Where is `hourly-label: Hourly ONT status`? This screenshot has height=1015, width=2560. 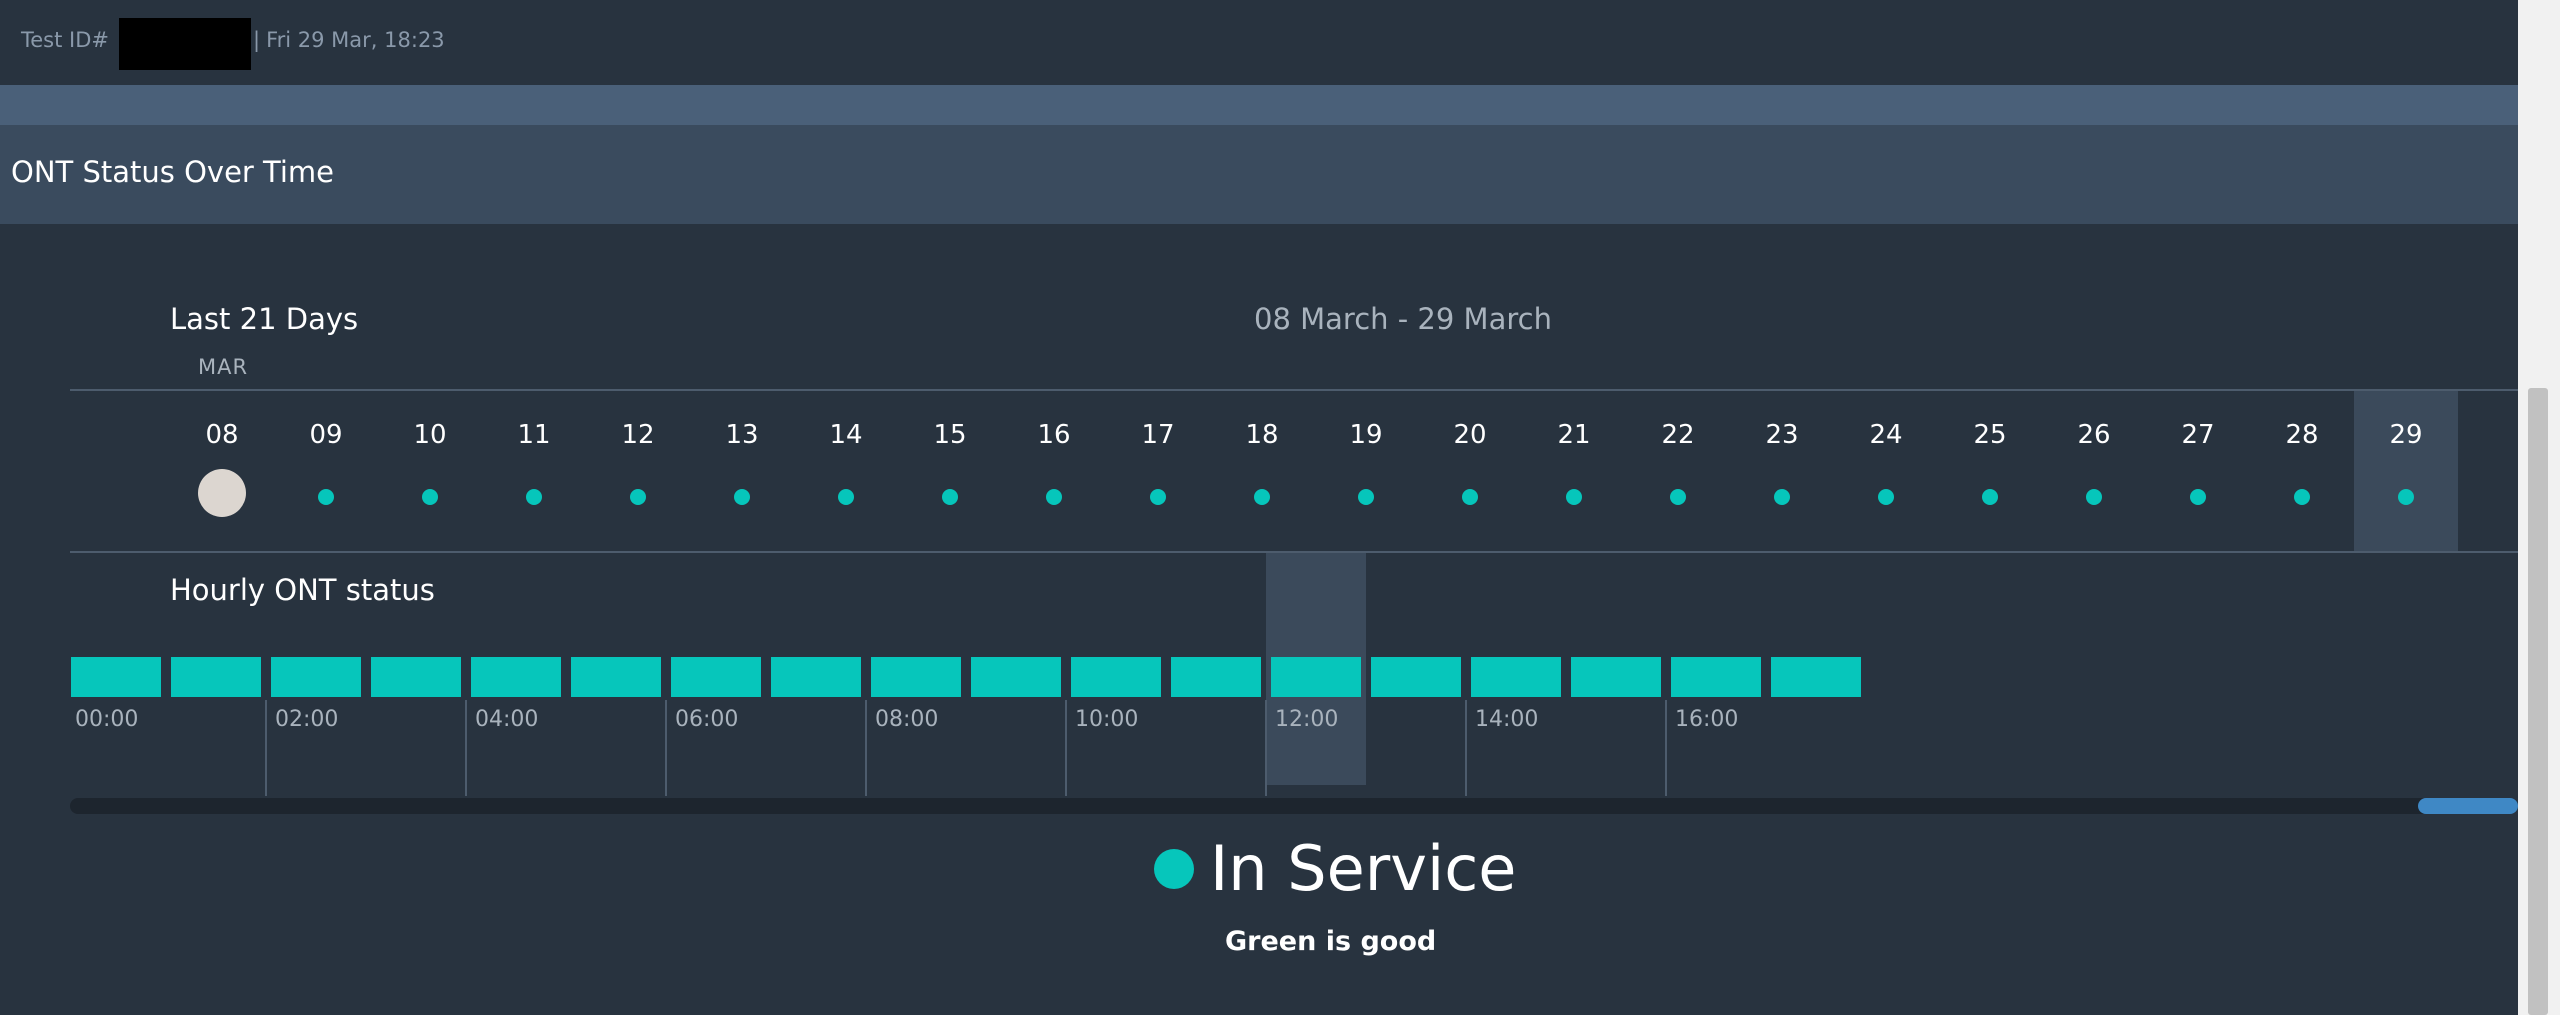
hourly-label: Hourly ONT status is located at coordinates (302, 590).